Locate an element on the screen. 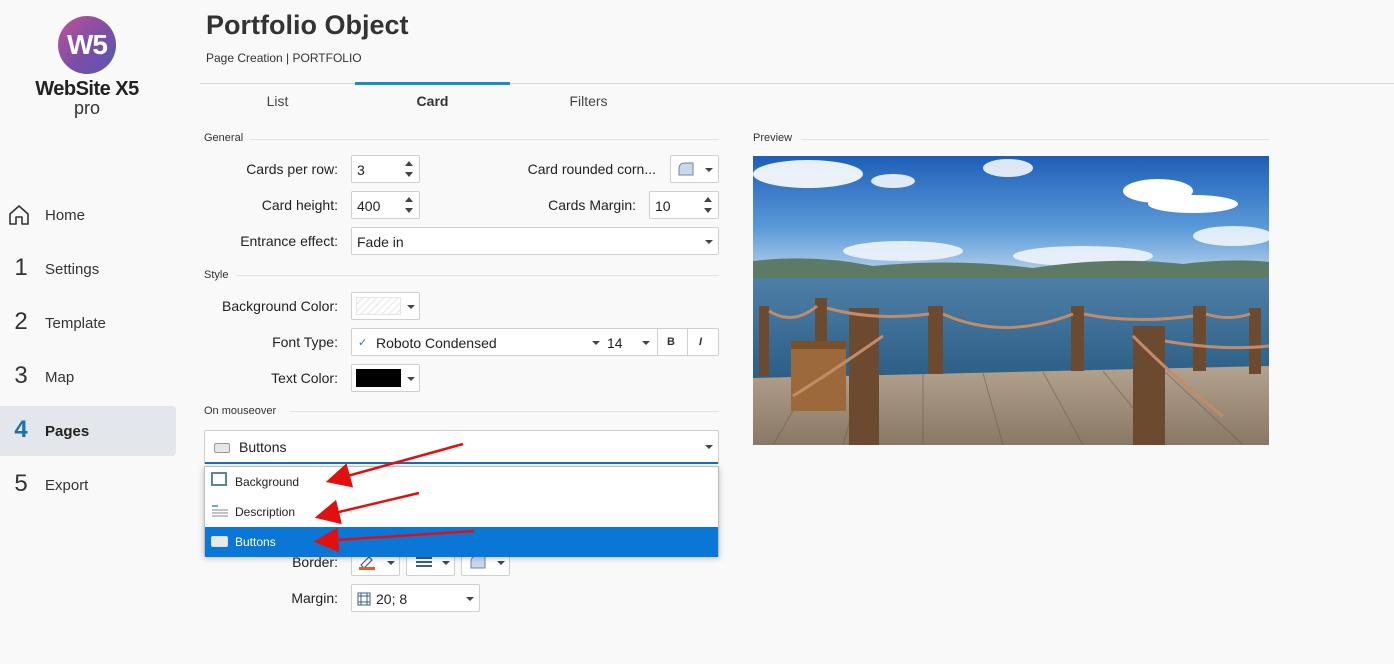 The height and width of the screenshot is (664, 1394). card-rounded-corners-select is located at coordinates (694, 169).